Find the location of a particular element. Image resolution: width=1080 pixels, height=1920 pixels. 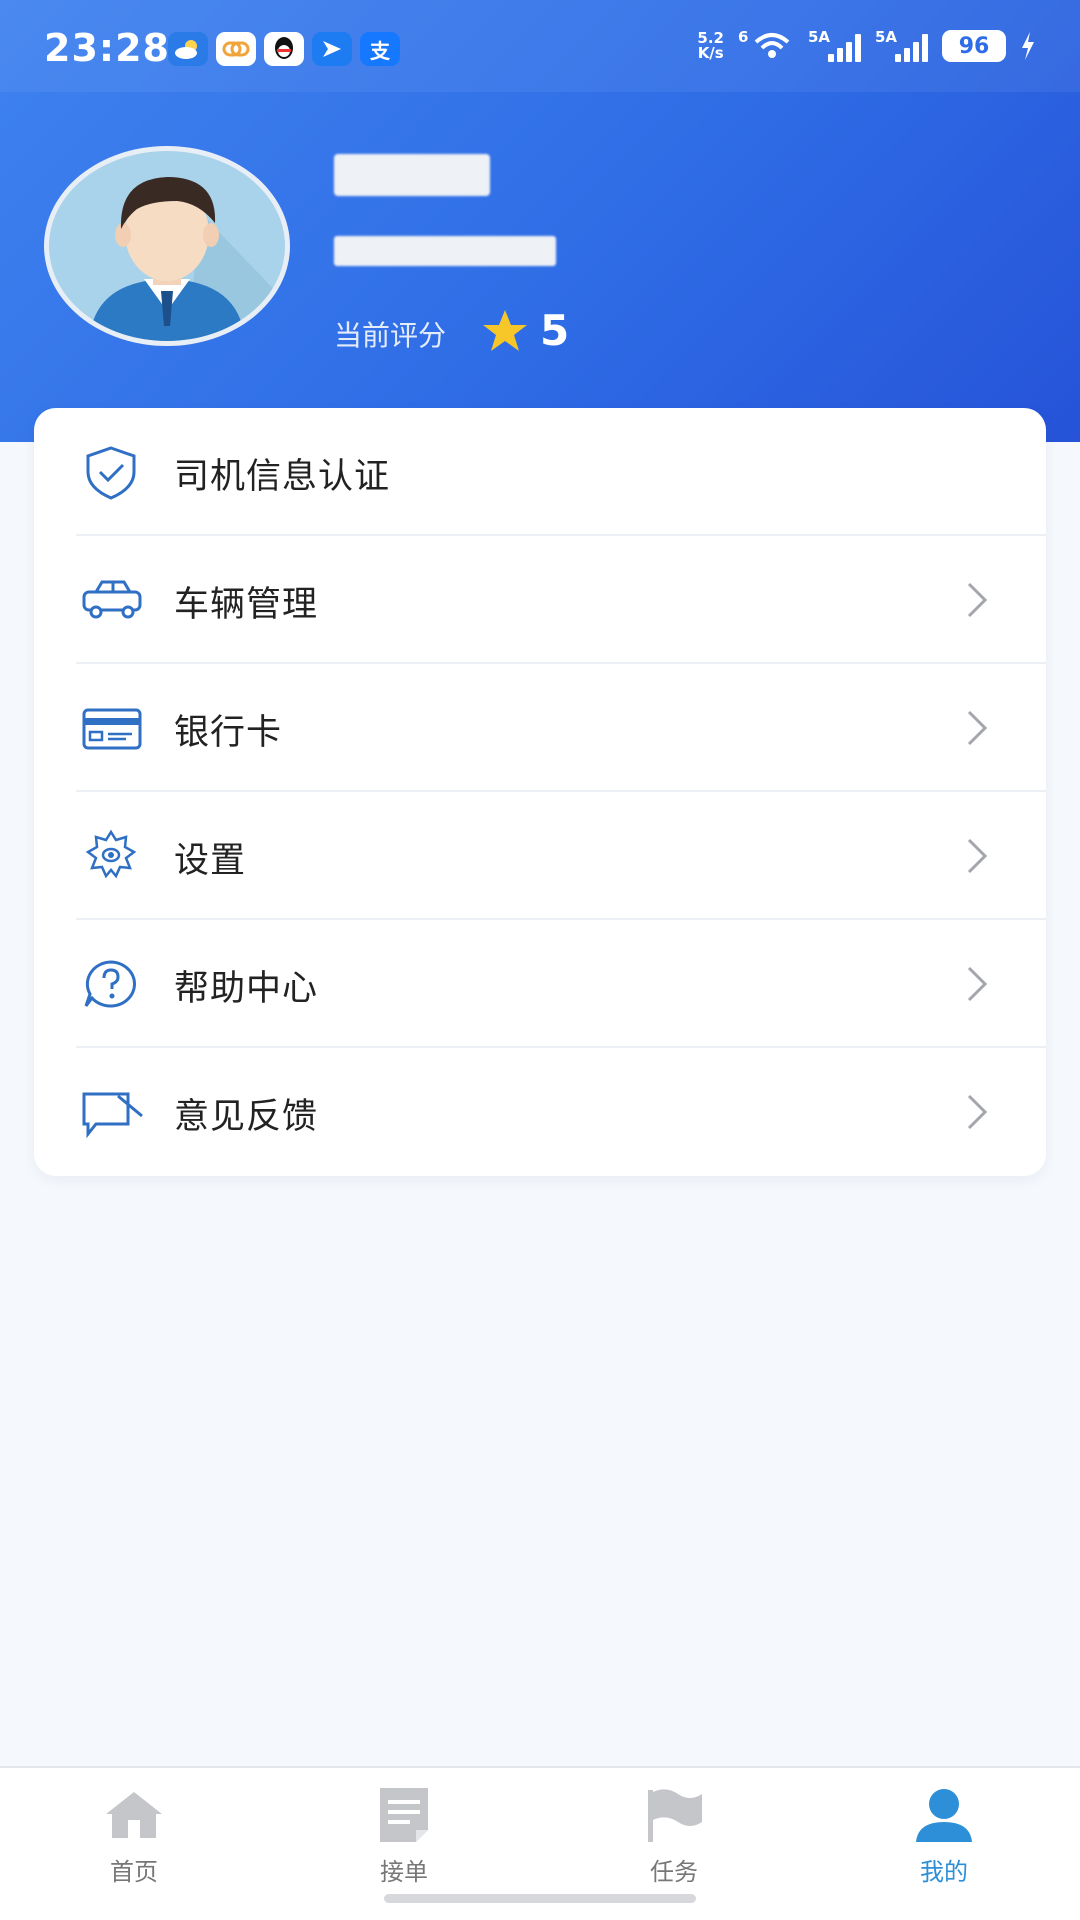

tab-tasks: 任务 is located at coordinates (674, 1835).